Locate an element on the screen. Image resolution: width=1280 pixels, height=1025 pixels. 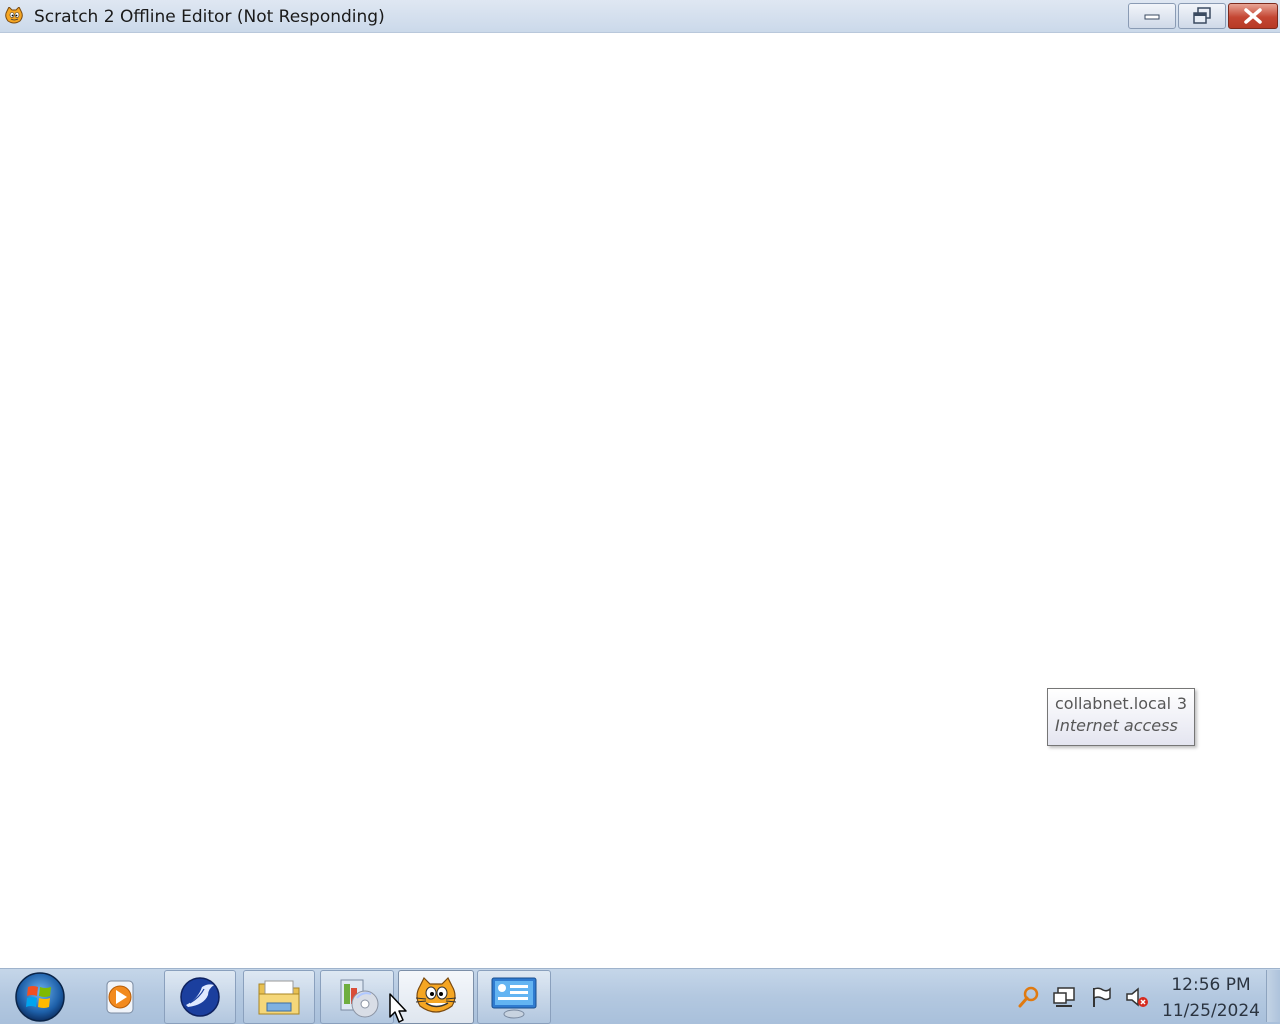
close-button is located at coordinates (1253, 16).